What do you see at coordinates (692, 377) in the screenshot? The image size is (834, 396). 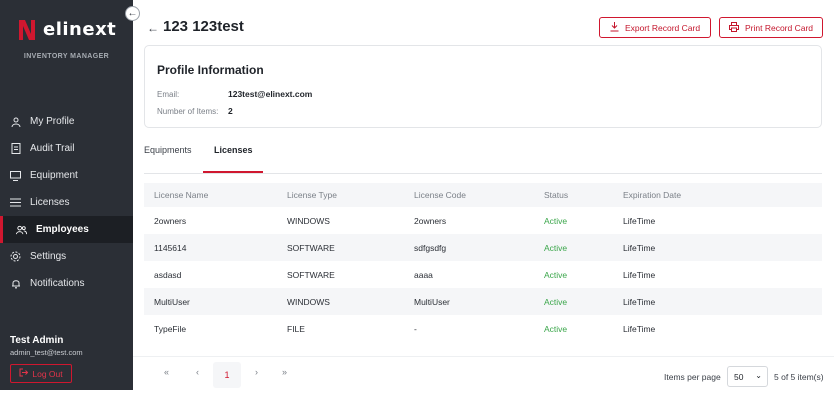 I see `items-per-page-label: Items per page` at bounding box center [692, 377].